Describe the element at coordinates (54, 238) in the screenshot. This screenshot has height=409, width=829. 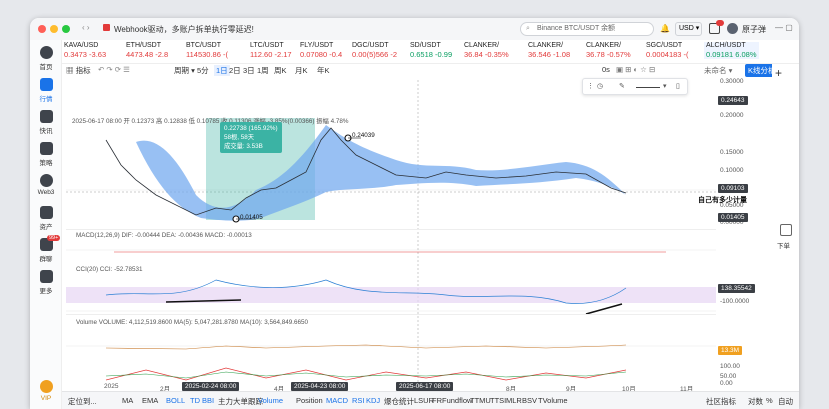
I see `chat-badge: 99+` at that location.